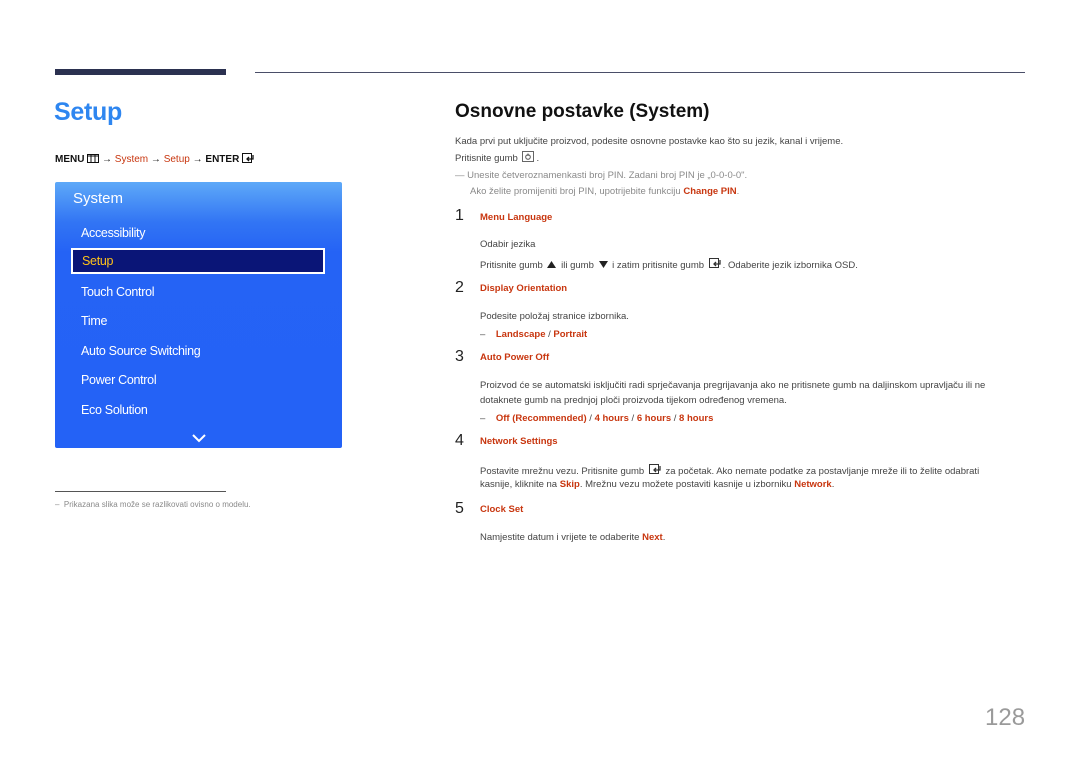  What do you see at coordinates (577, 265) in the screenshot?
I see `item1-text-b: ili gumb` at bounding box center [577, 265].